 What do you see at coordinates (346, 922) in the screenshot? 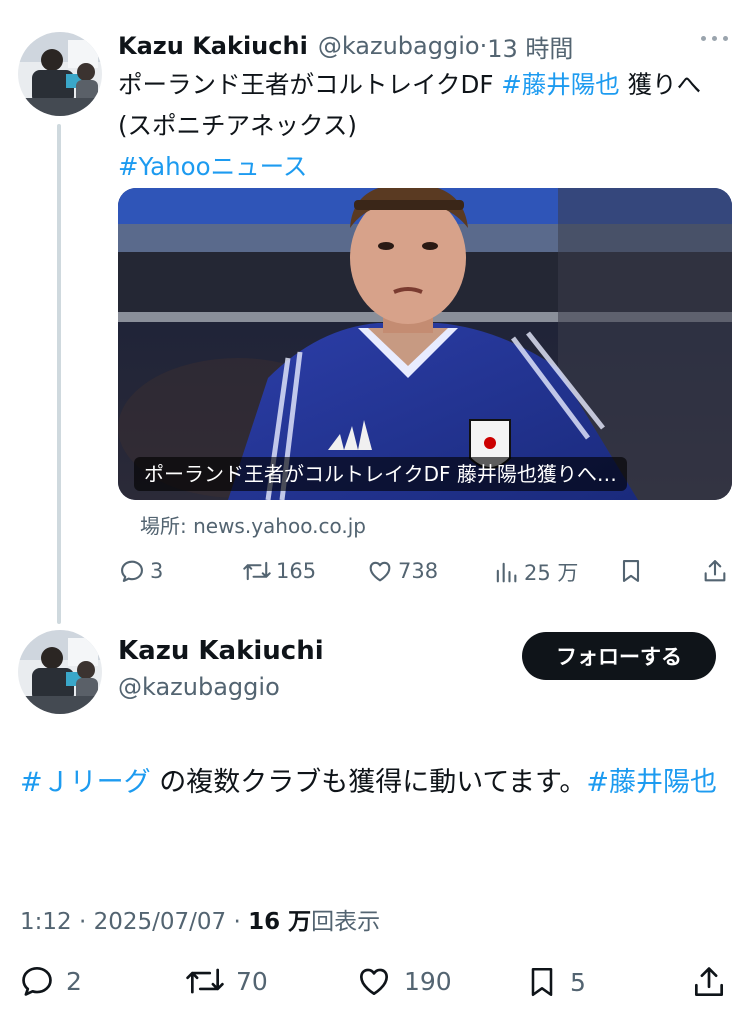
I see `views-label: 回表示` at bounding box center [346, 922].